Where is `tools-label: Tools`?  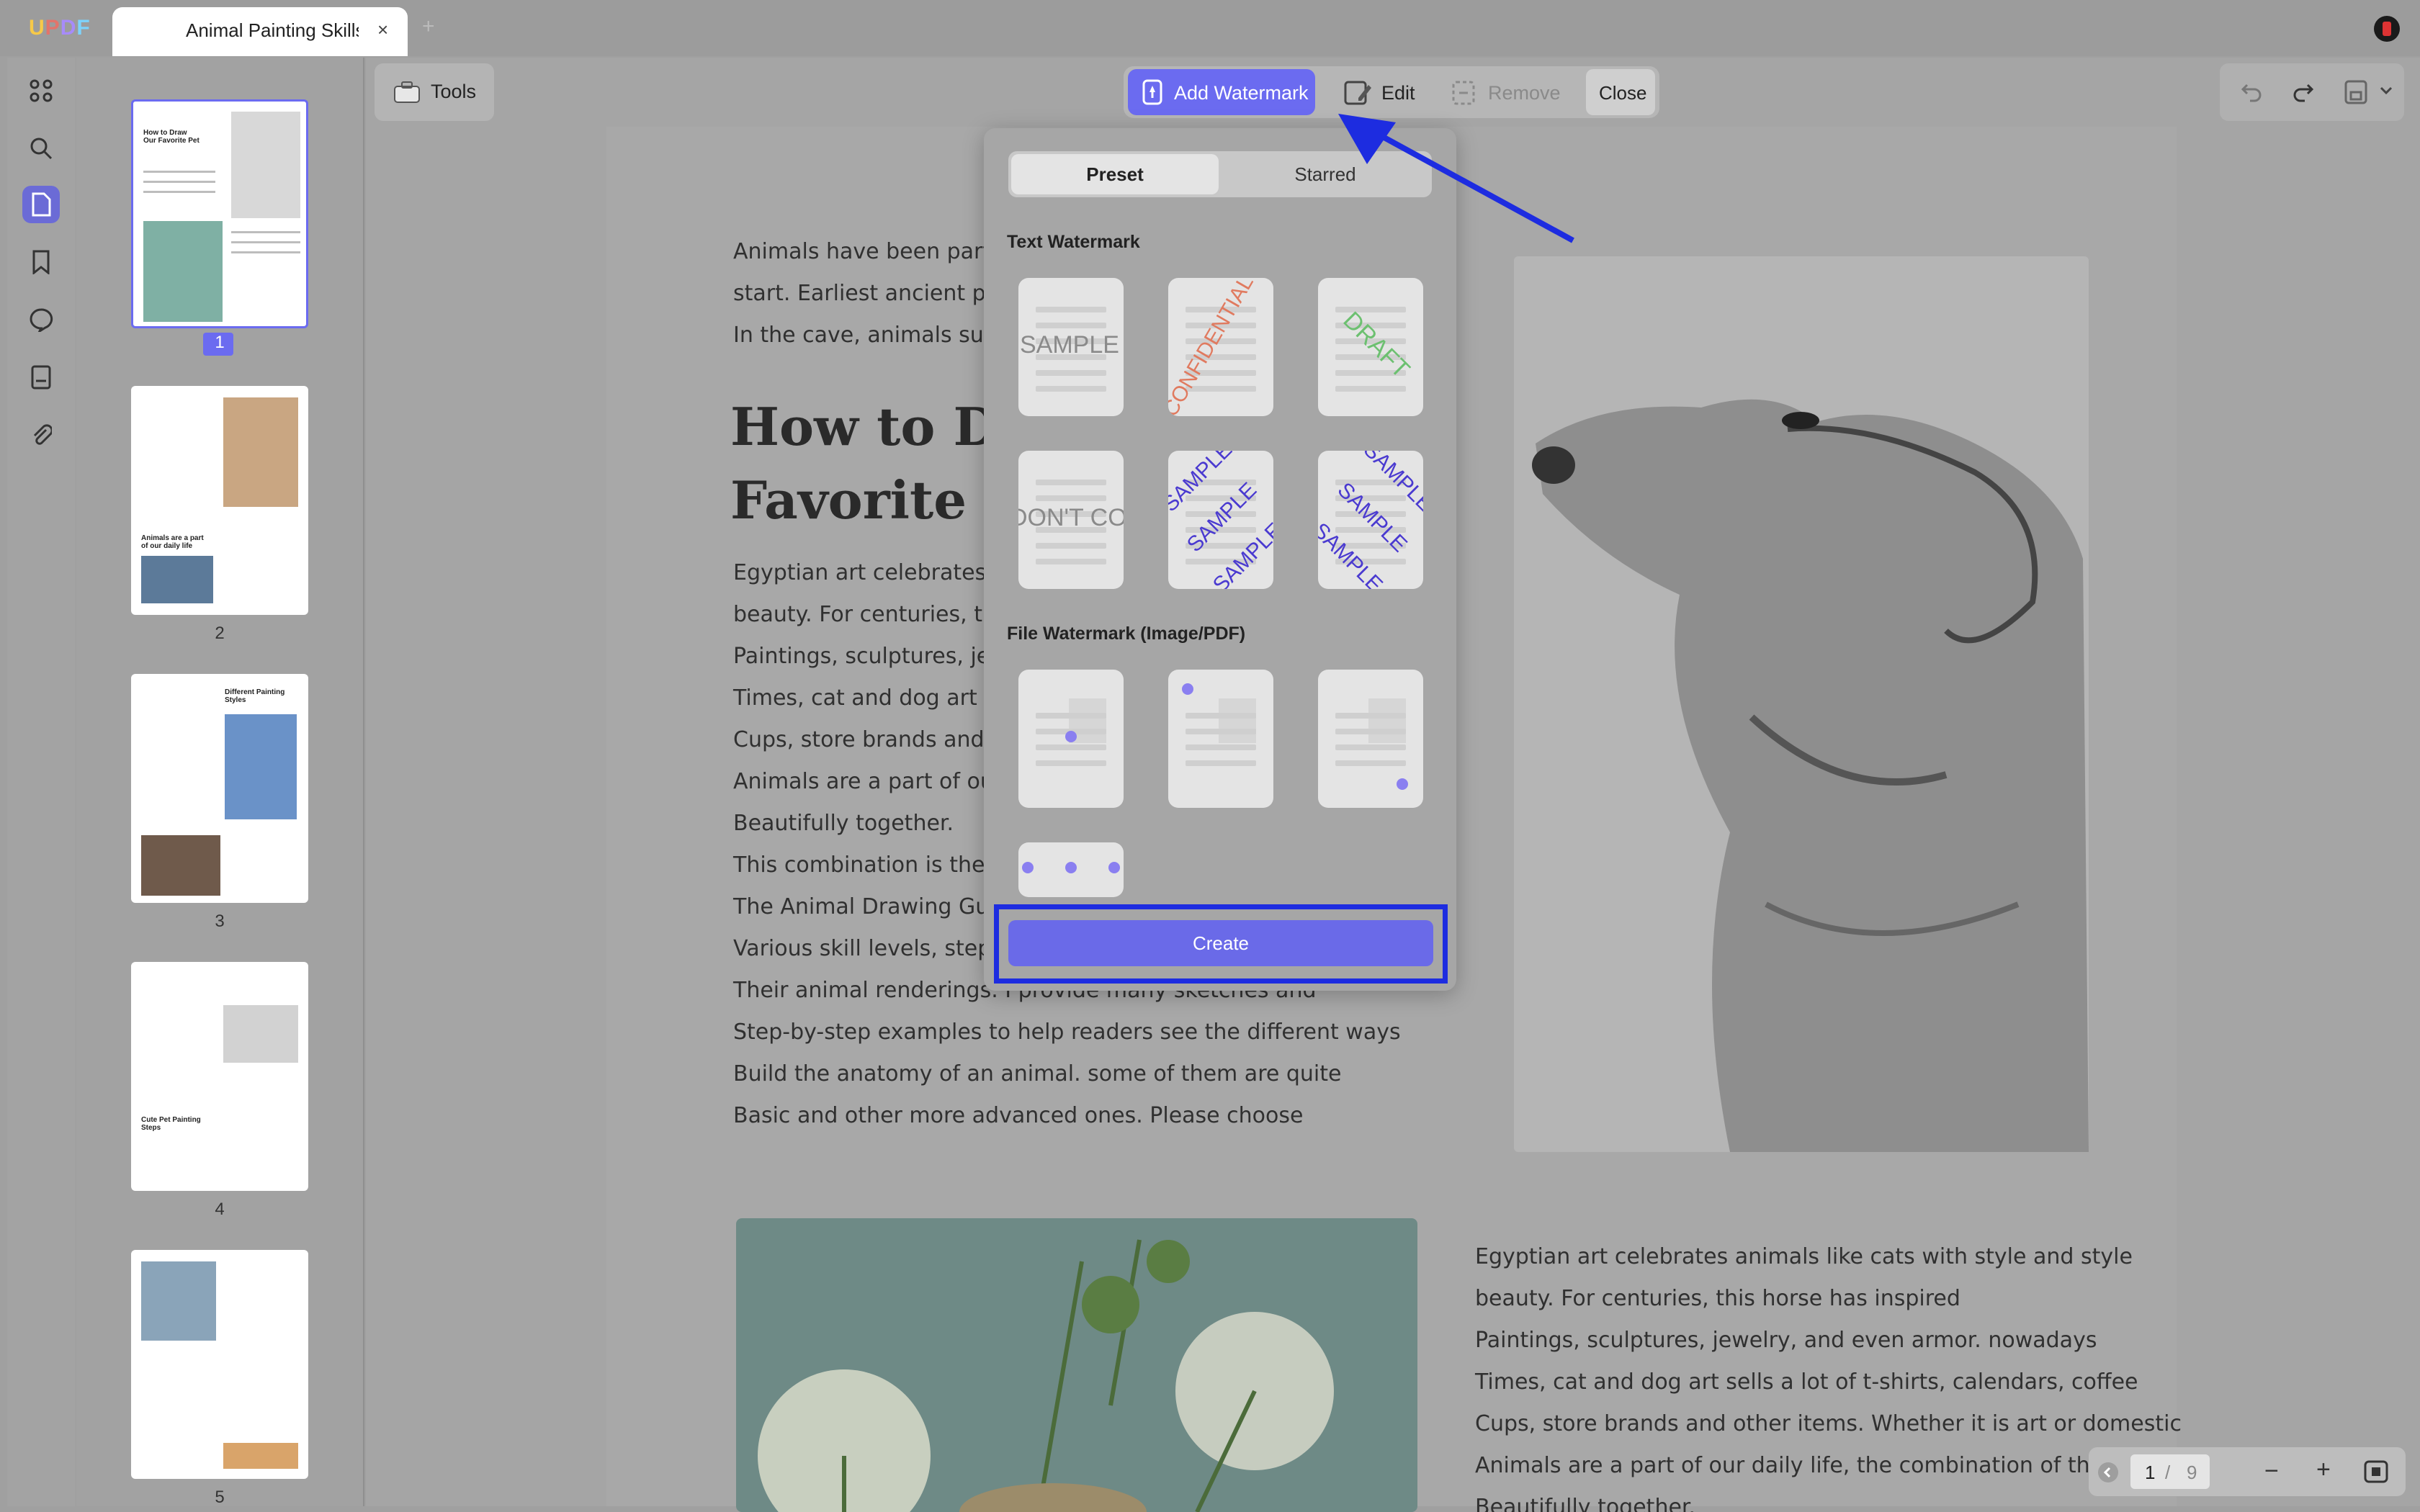 tools-label: Tools is located at coordinates (454, 91).